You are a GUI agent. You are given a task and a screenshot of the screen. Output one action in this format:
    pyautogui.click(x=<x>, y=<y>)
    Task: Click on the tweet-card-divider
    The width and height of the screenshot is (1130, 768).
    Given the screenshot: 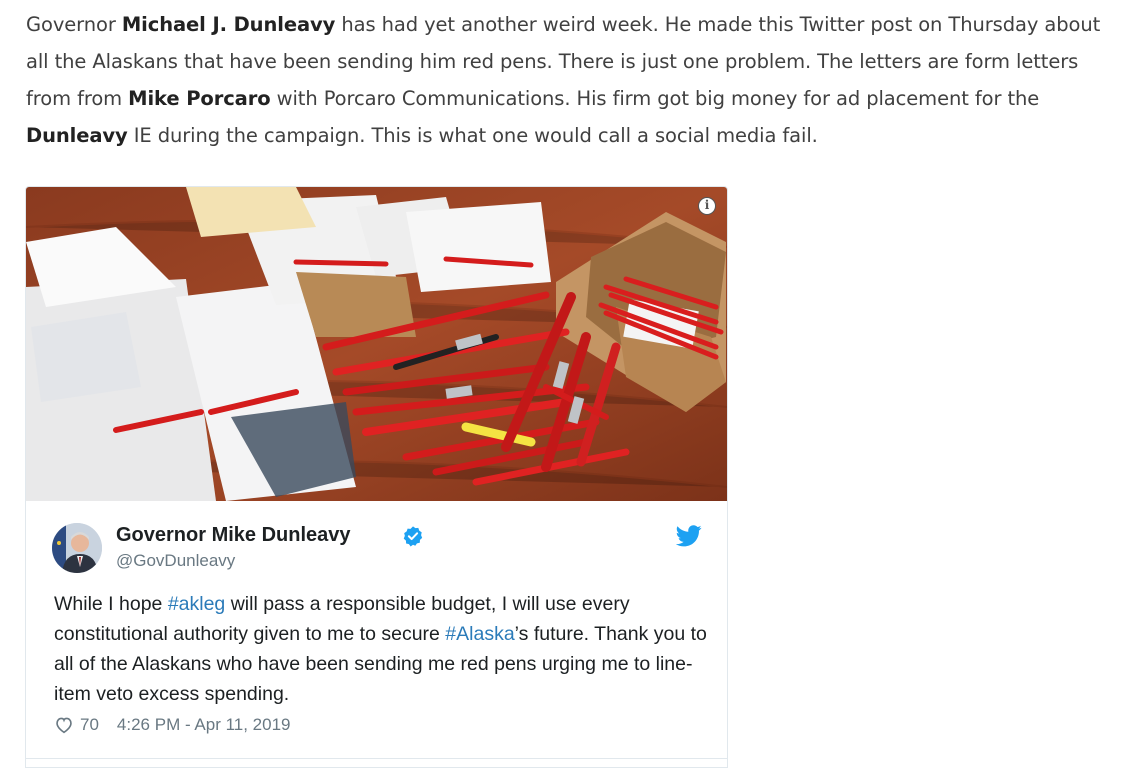 What is the action you would take?
    pyautogui.click(x=376, y=762)
    